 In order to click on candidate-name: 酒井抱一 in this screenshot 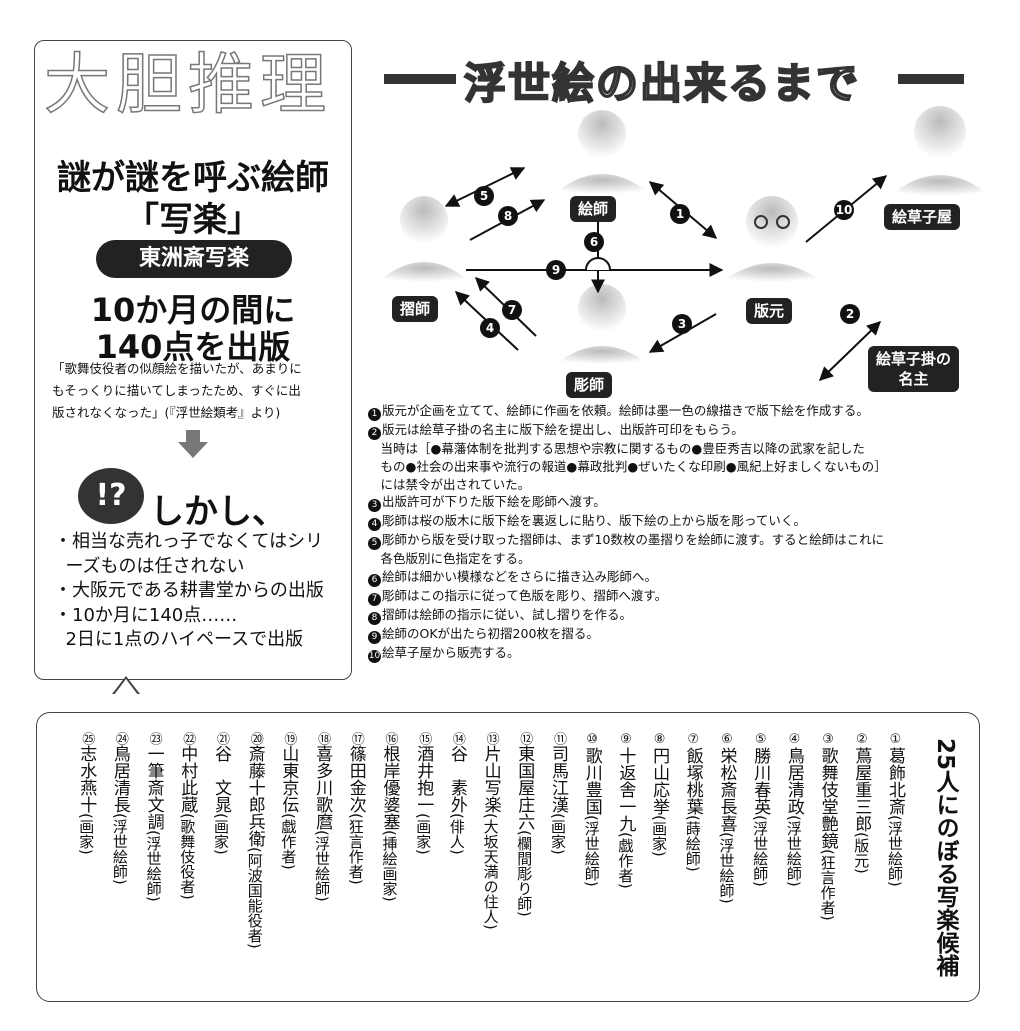, I will do `click(423, 779)`.